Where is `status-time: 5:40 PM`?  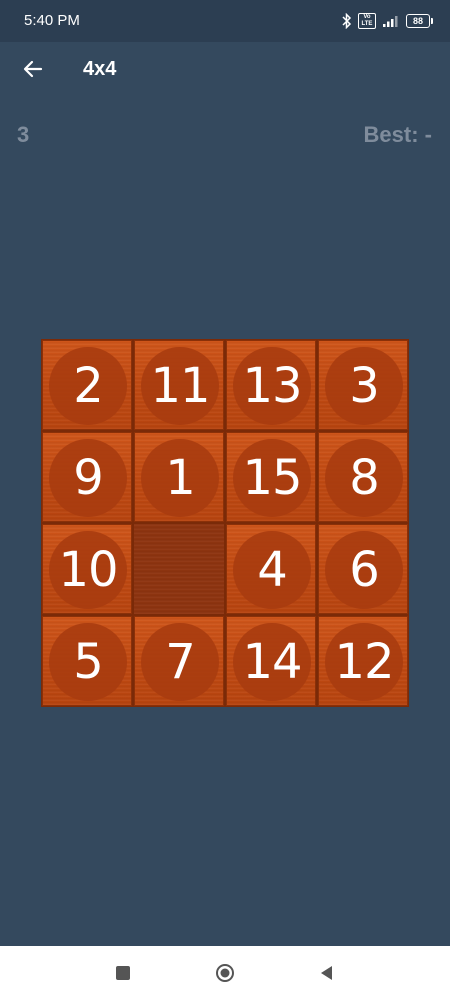 status-time: 5:40 PM is located at coordinates (52, 20).